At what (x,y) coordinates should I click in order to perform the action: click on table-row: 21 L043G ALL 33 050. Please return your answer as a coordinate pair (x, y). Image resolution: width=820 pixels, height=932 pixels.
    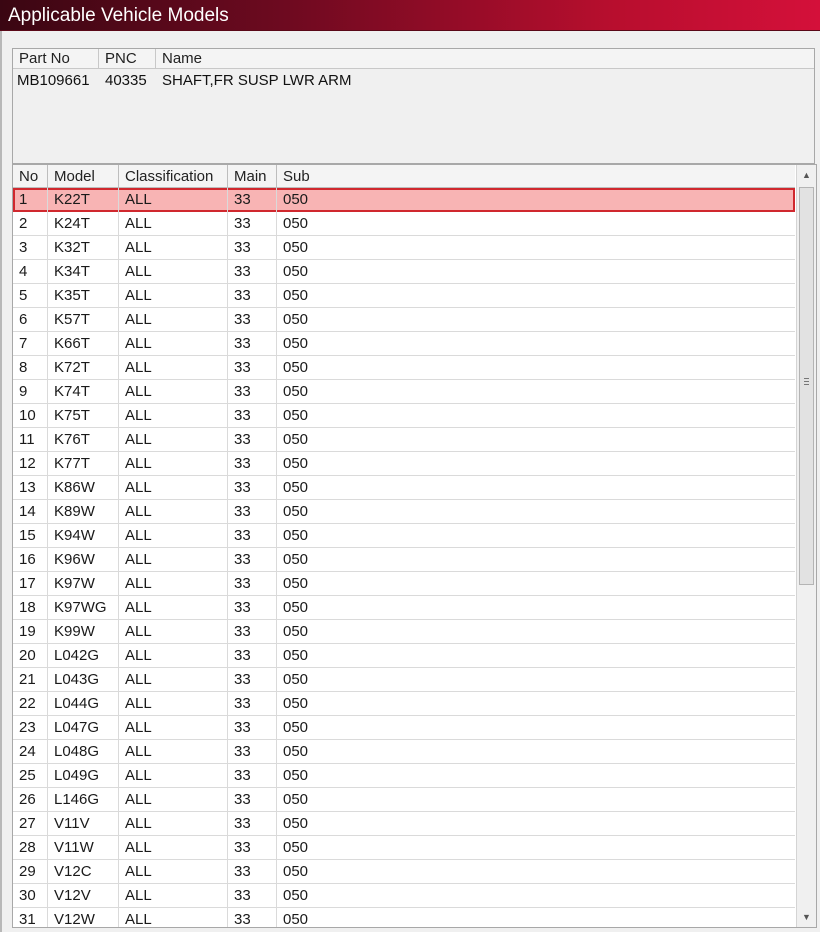
    Looking at the image, I should click on (404, 680).